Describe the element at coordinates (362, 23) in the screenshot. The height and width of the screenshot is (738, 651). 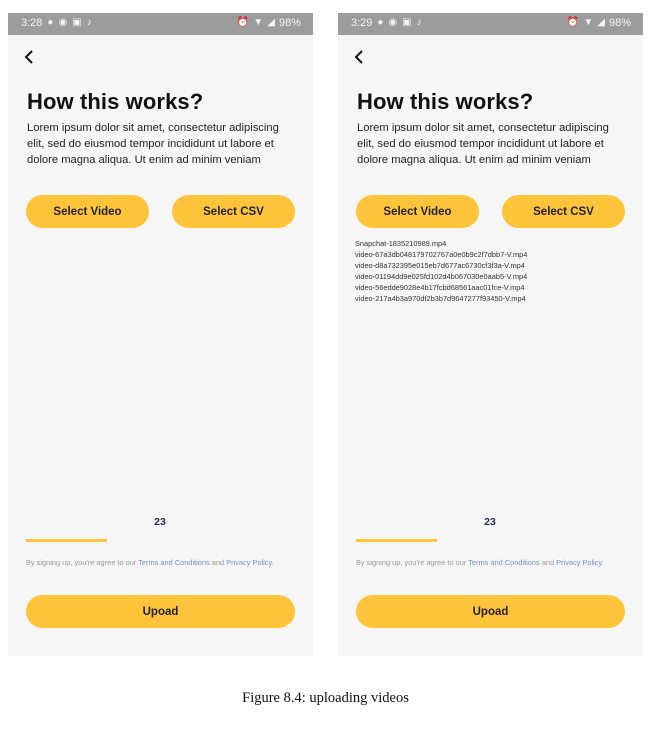
I see `status-time: 3:29` at that location.